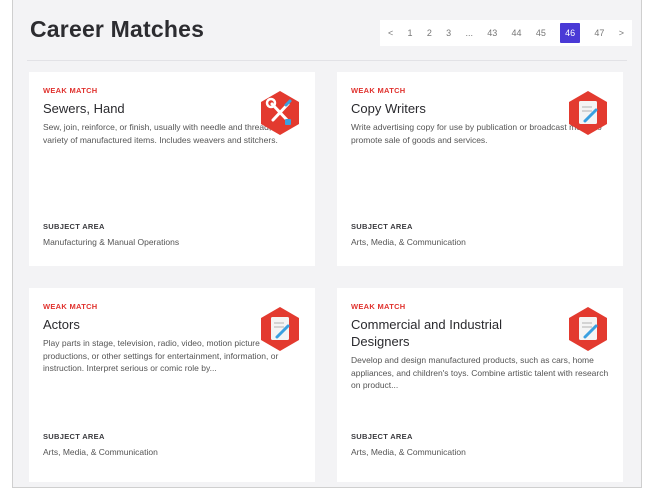  I want to click on career-title: Commercial and Industrial Designers, so click(441, 333).